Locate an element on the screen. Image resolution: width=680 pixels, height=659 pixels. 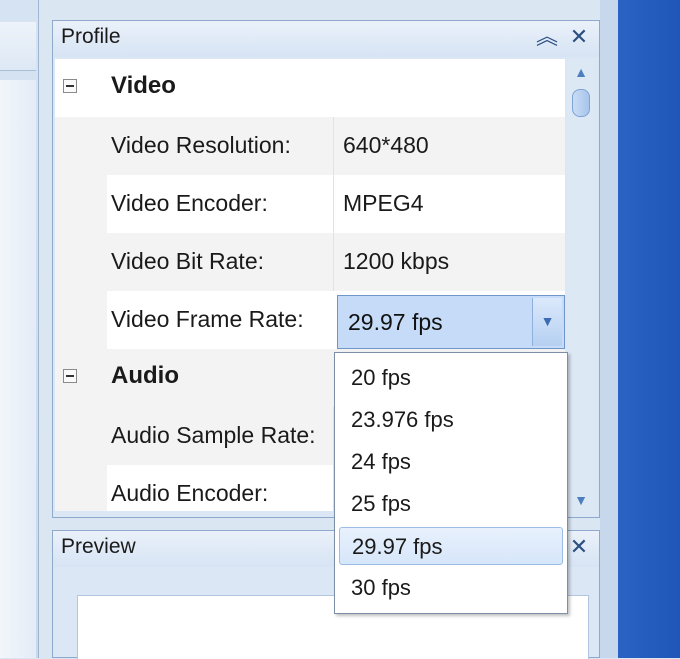
dropdown-option: 23.976 fps is located at coordinates (451, 420).